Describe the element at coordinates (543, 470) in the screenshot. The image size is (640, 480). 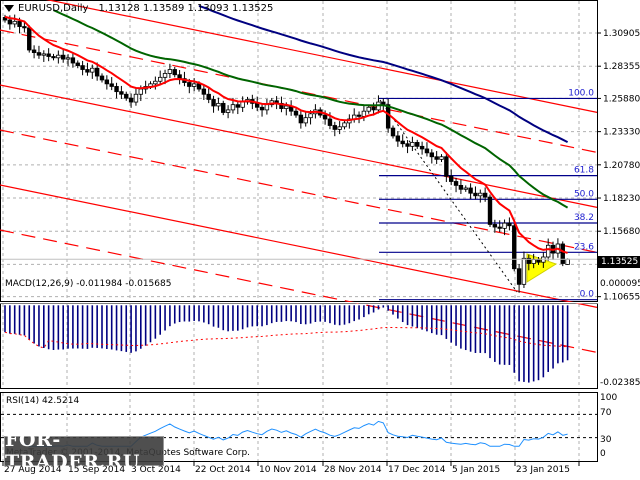
I see `date-axis-label: 23 Jan 2015` at that location.